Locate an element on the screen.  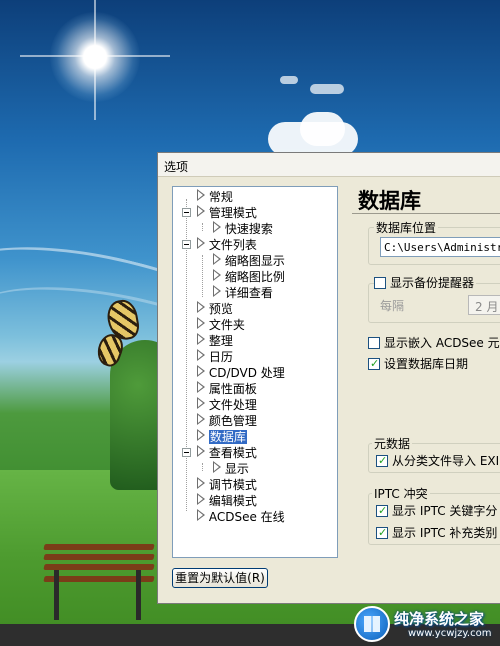
tree-item-properties-pane: 属性面板 is located at coordinates (227, 389).